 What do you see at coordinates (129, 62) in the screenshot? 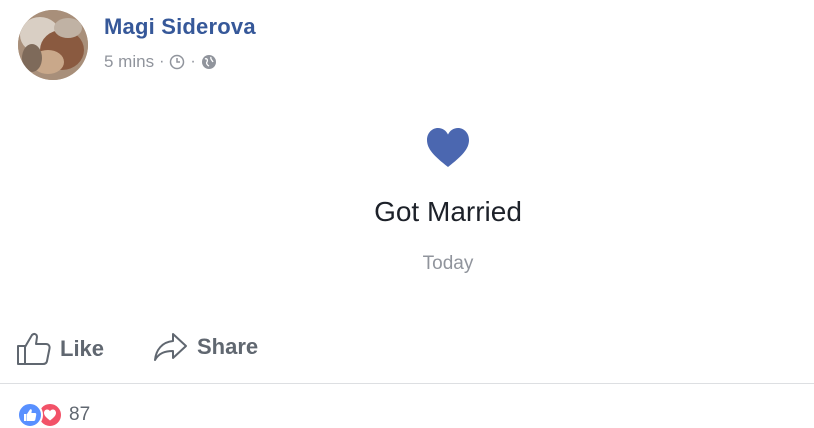
I see `post-timestamp: 5 mins` at bounding box center [129, 62].